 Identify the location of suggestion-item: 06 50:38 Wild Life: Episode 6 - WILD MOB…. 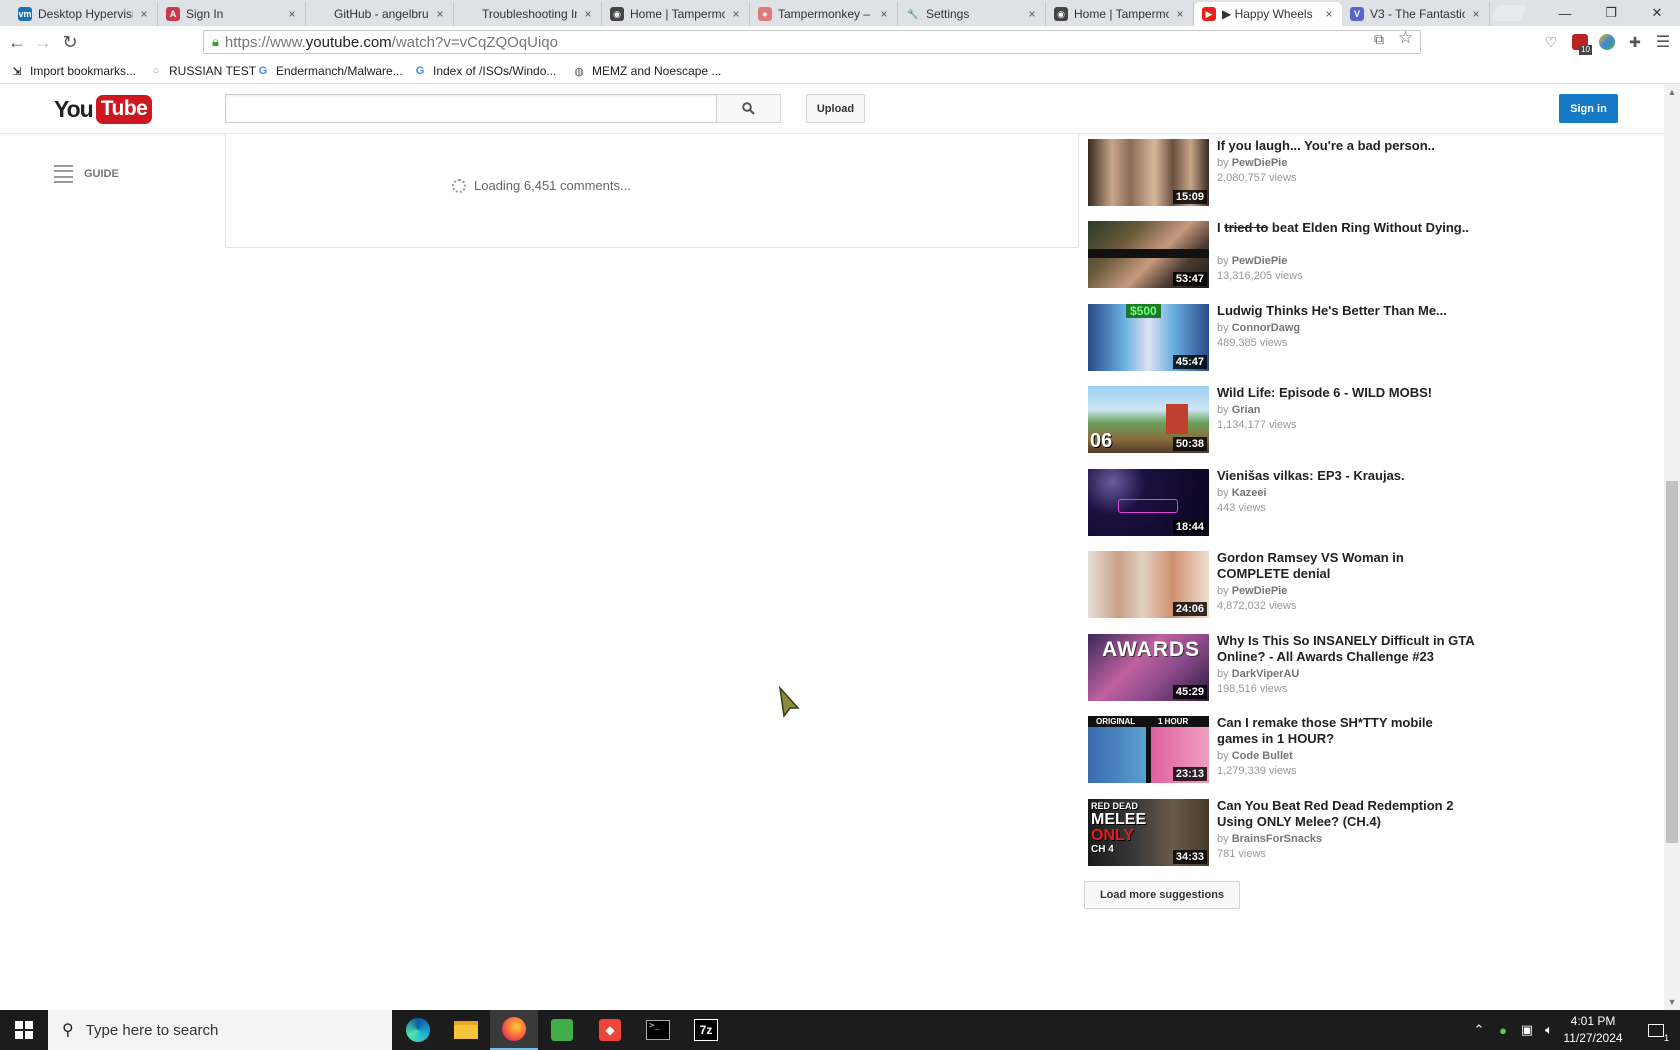
(1283, 419).